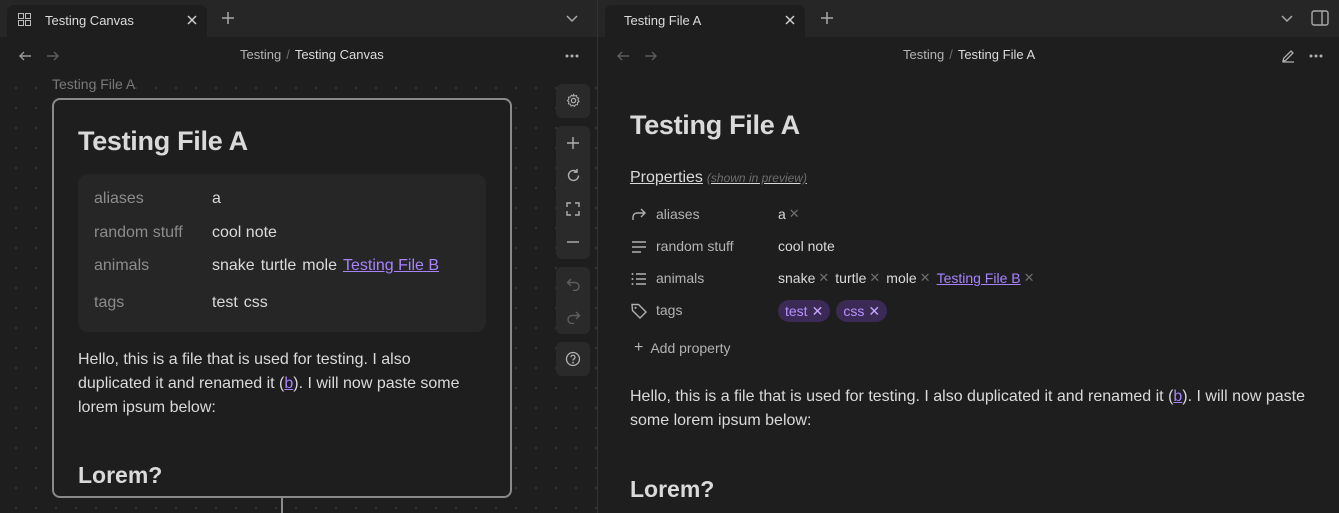 This screenshot has height=513, width=1339. I want to click on canvas-edge, so click(282, 505).